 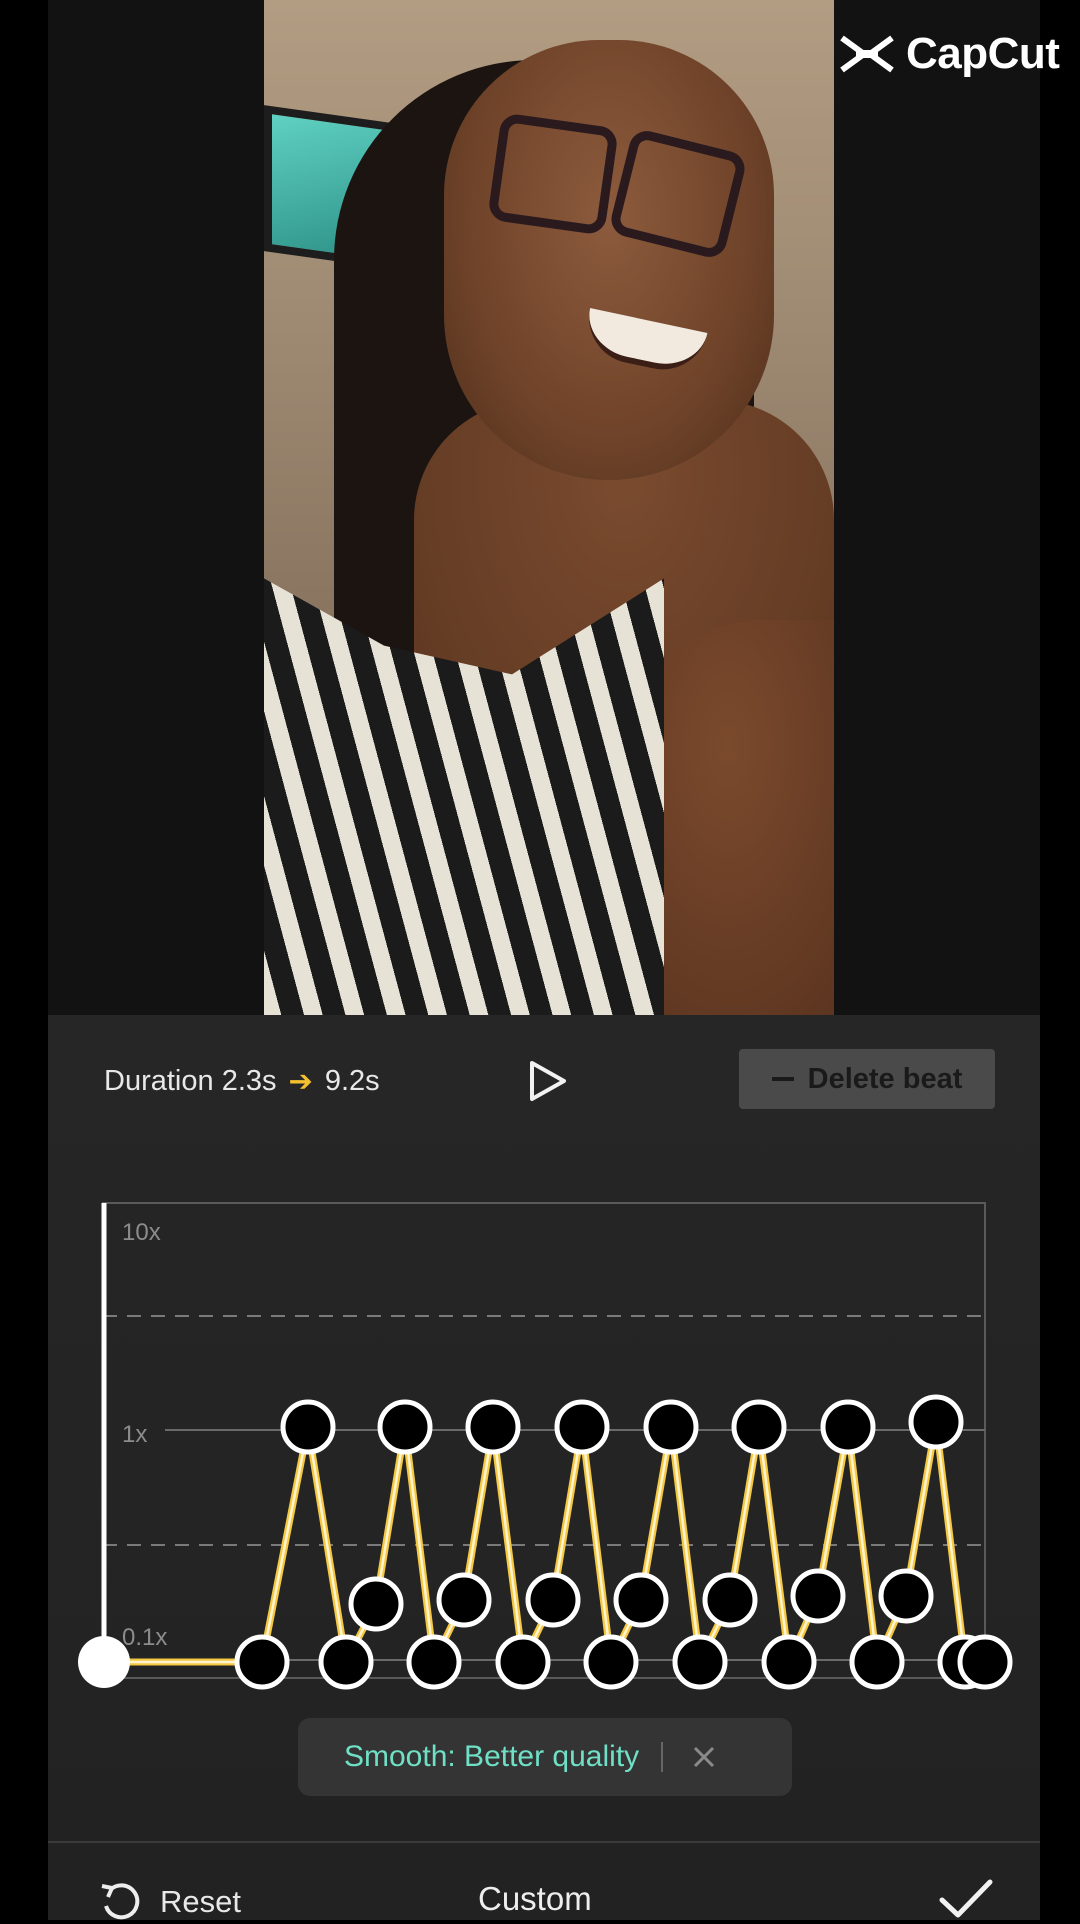 I want to click on smooth-label: Smooth: Better quality, so click(x=492, y=1756).